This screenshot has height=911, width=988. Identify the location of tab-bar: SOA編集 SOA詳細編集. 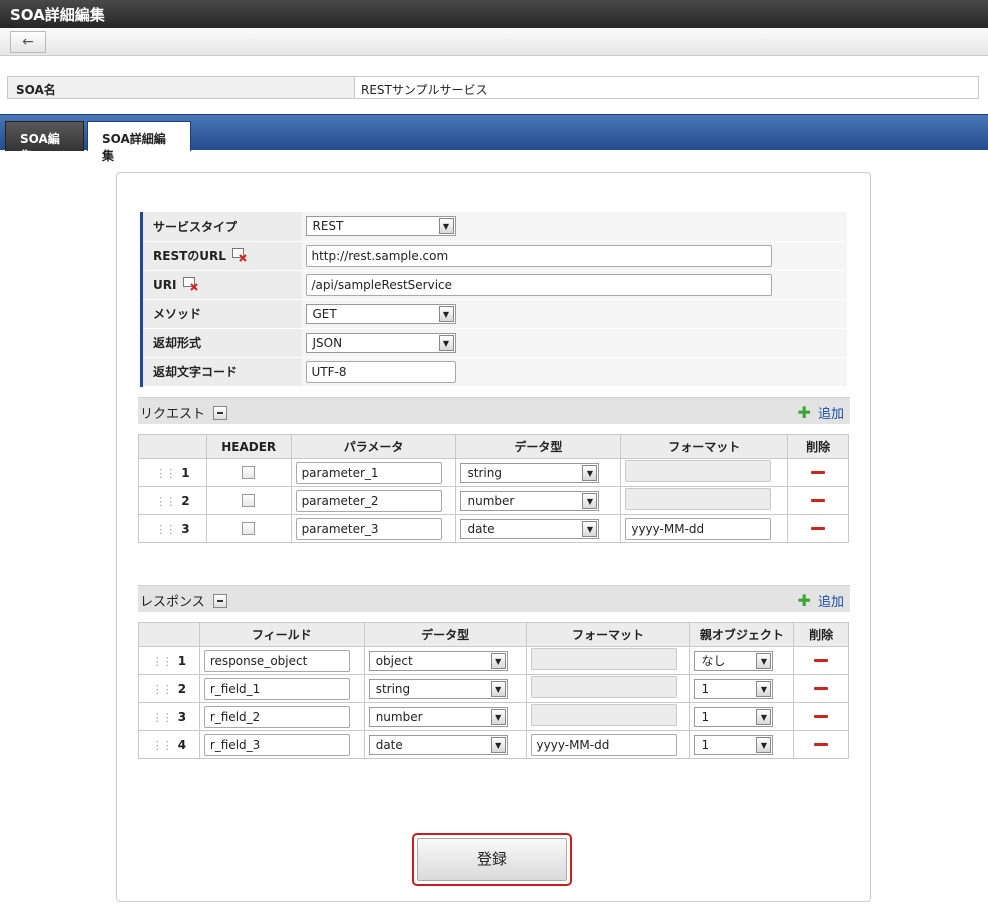
(494, 138).